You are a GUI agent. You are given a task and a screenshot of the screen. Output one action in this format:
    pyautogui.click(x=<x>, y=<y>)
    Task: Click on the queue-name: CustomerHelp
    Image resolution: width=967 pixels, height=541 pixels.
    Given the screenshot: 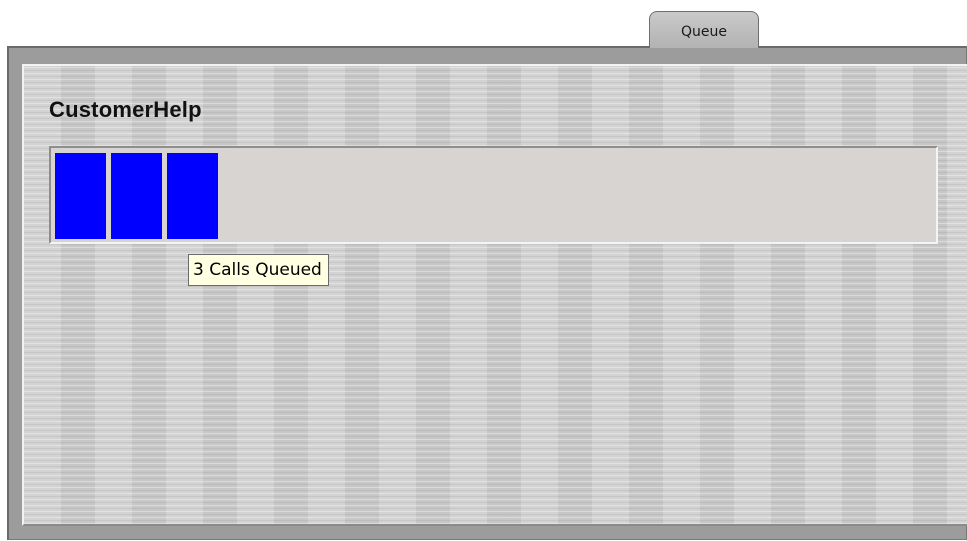 What is the action you would take?
    pyautogui.click(x=125, y=109)
    